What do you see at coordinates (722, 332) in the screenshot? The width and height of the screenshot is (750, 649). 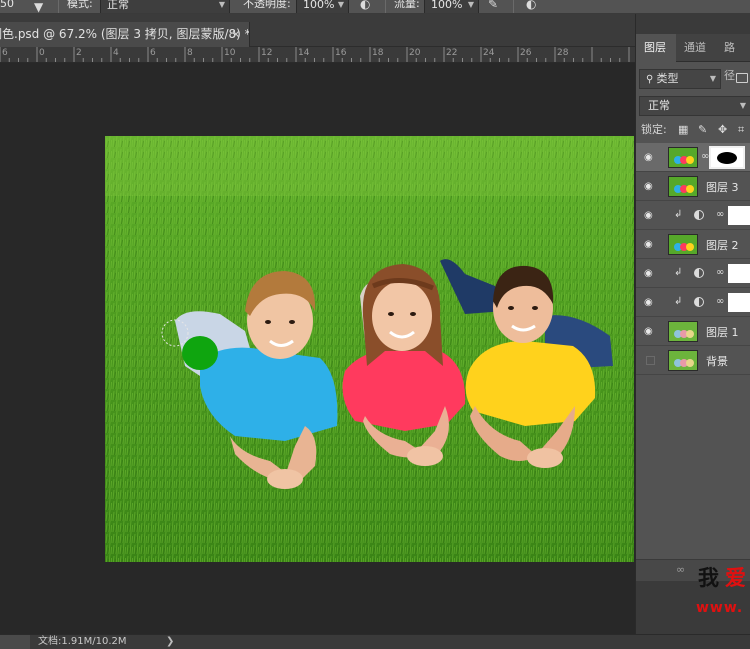 I see `layer-name: 图层 1` at bounding box center [722, 332].